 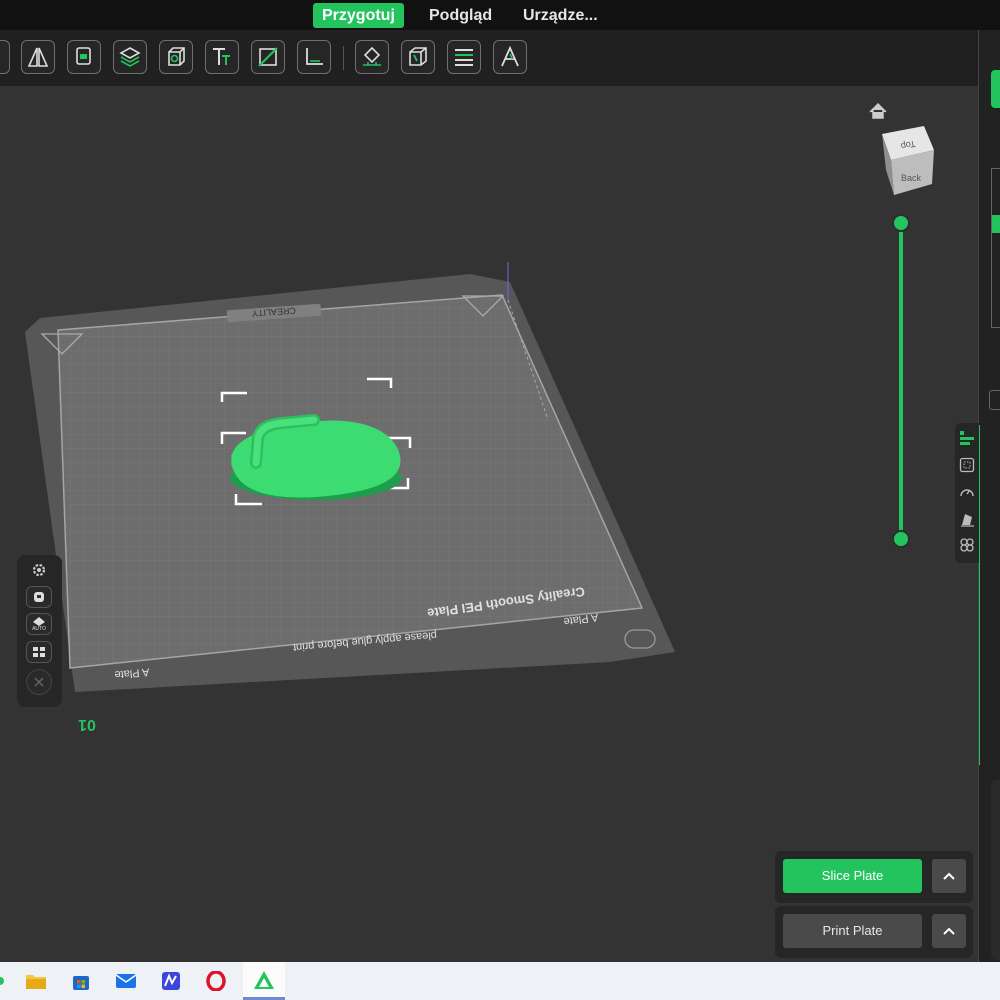 What do you see at coordinates (901, 223) in the screenshot?
I see `layer-slider-top-handle` at bounding box center [901, 223].